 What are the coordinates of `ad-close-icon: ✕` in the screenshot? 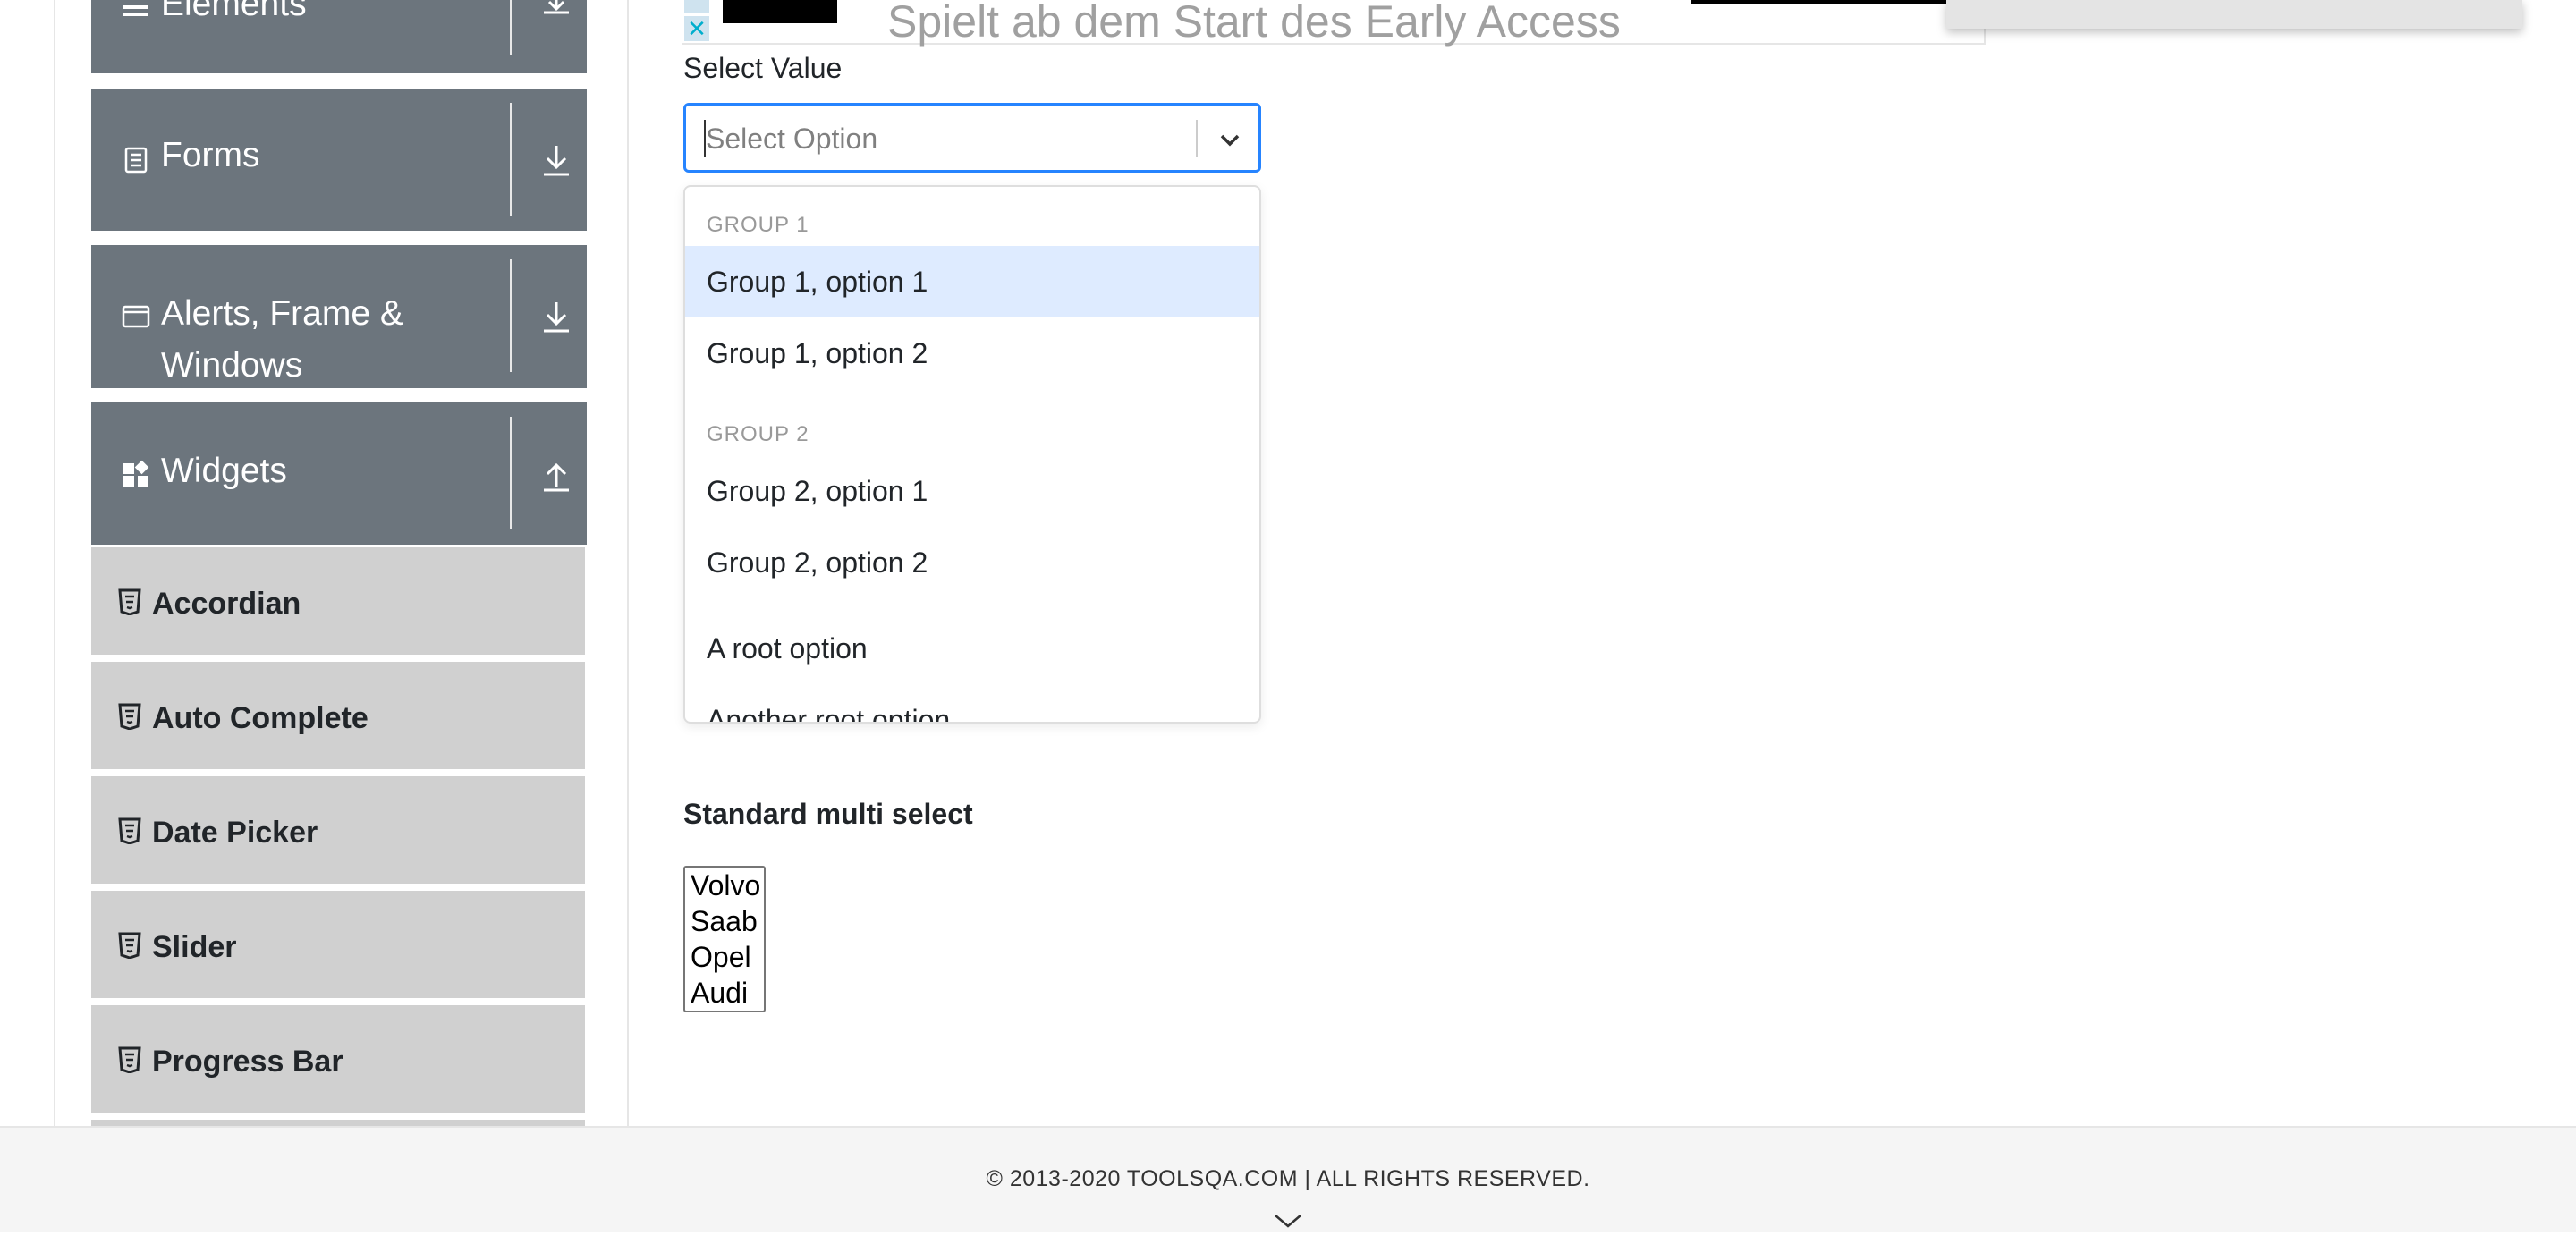 It's located at (696, 28).